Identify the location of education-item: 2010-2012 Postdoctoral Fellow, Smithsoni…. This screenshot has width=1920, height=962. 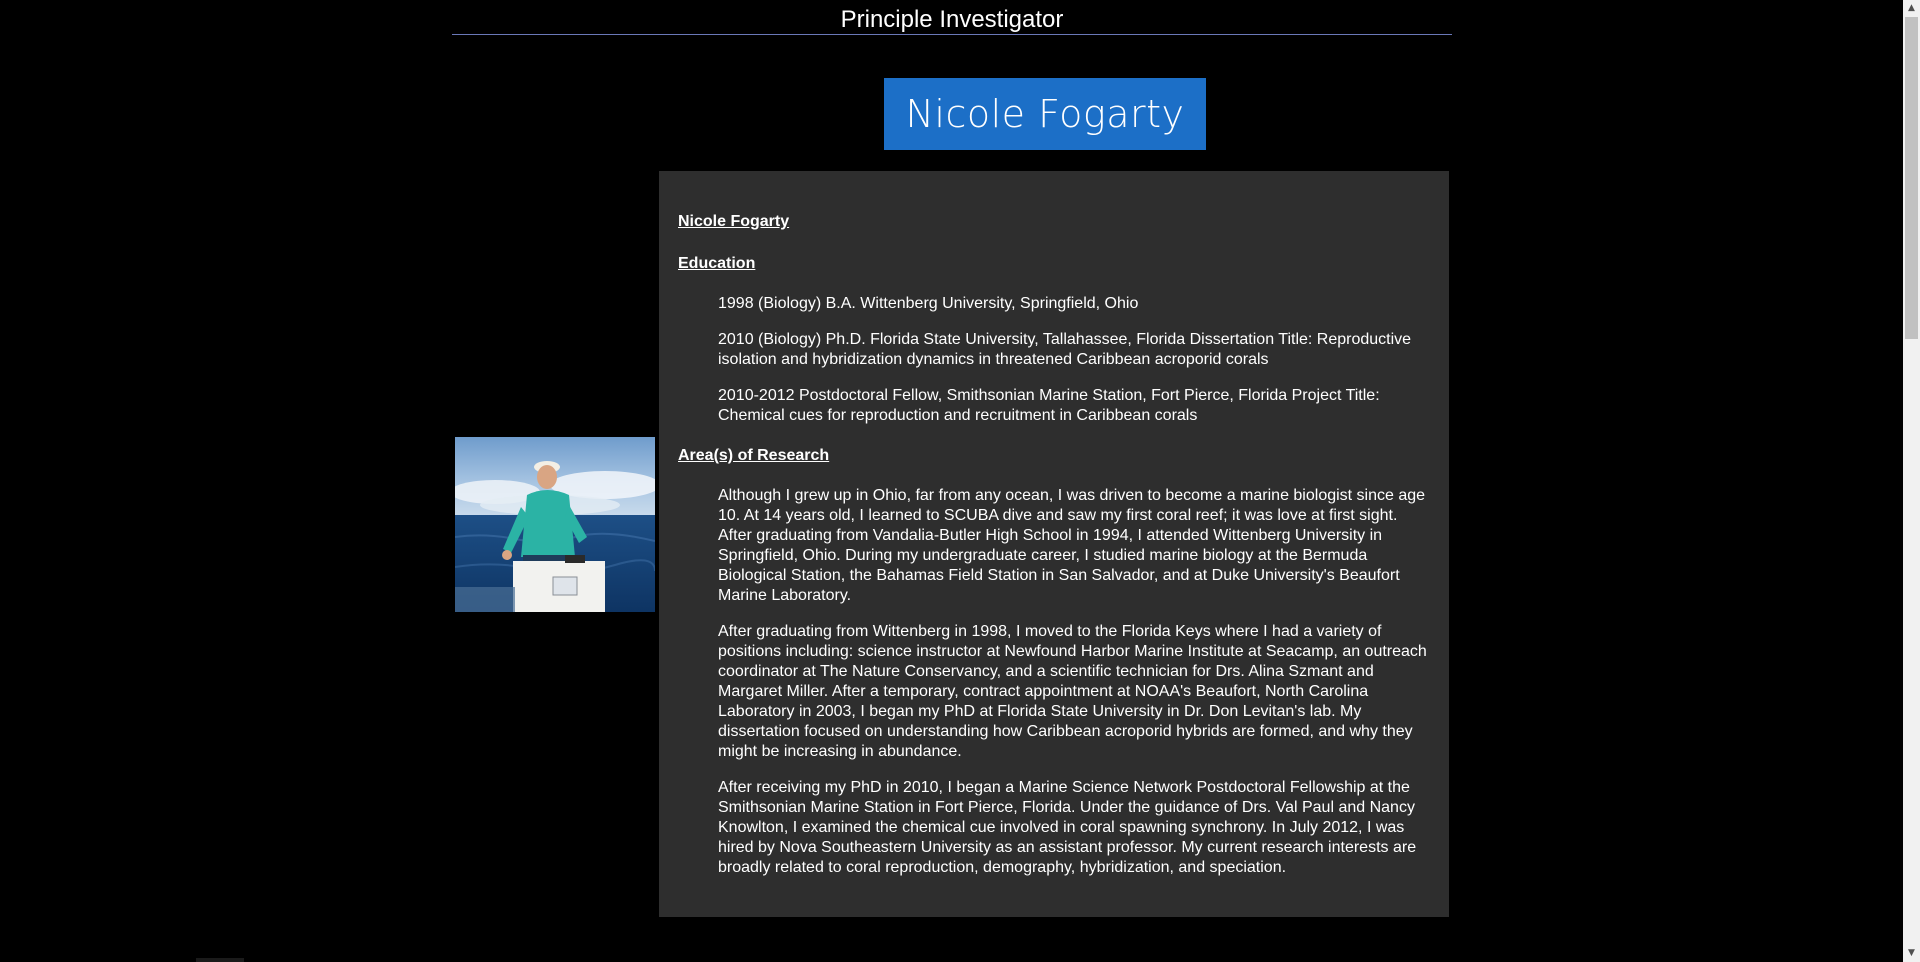
(1049, 405).